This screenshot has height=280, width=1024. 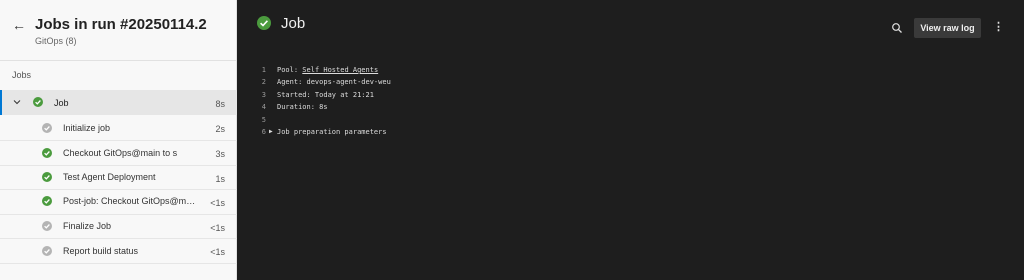 What do you see at coordinates (118, 227) in the screenshot?
I see `step-row: Finalize Job <1s` at bounding box center [118, 227].